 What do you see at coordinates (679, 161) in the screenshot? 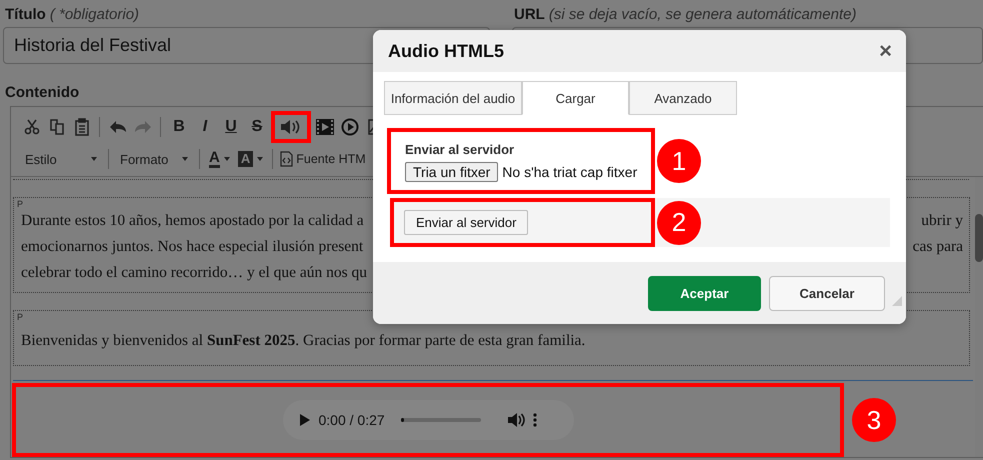
I see `callout-number: 1` at bounding box center [679, 161].